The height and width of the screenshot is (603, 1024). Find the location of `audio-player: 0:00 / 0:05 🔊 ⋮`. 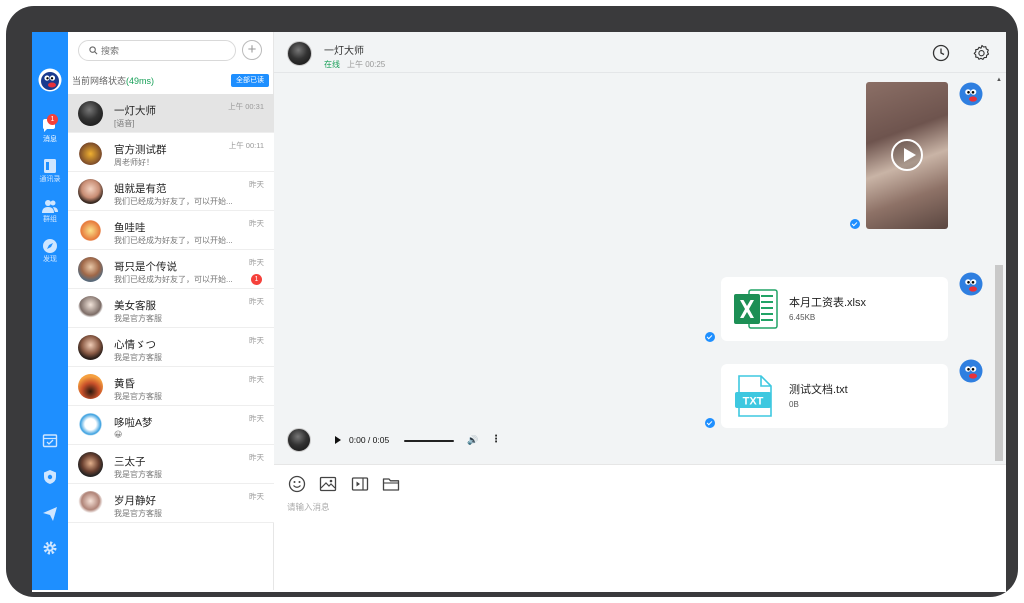

audio-player: 0:00 / 0:05 🔊 ⋮ is located at coordinates (413, 440).